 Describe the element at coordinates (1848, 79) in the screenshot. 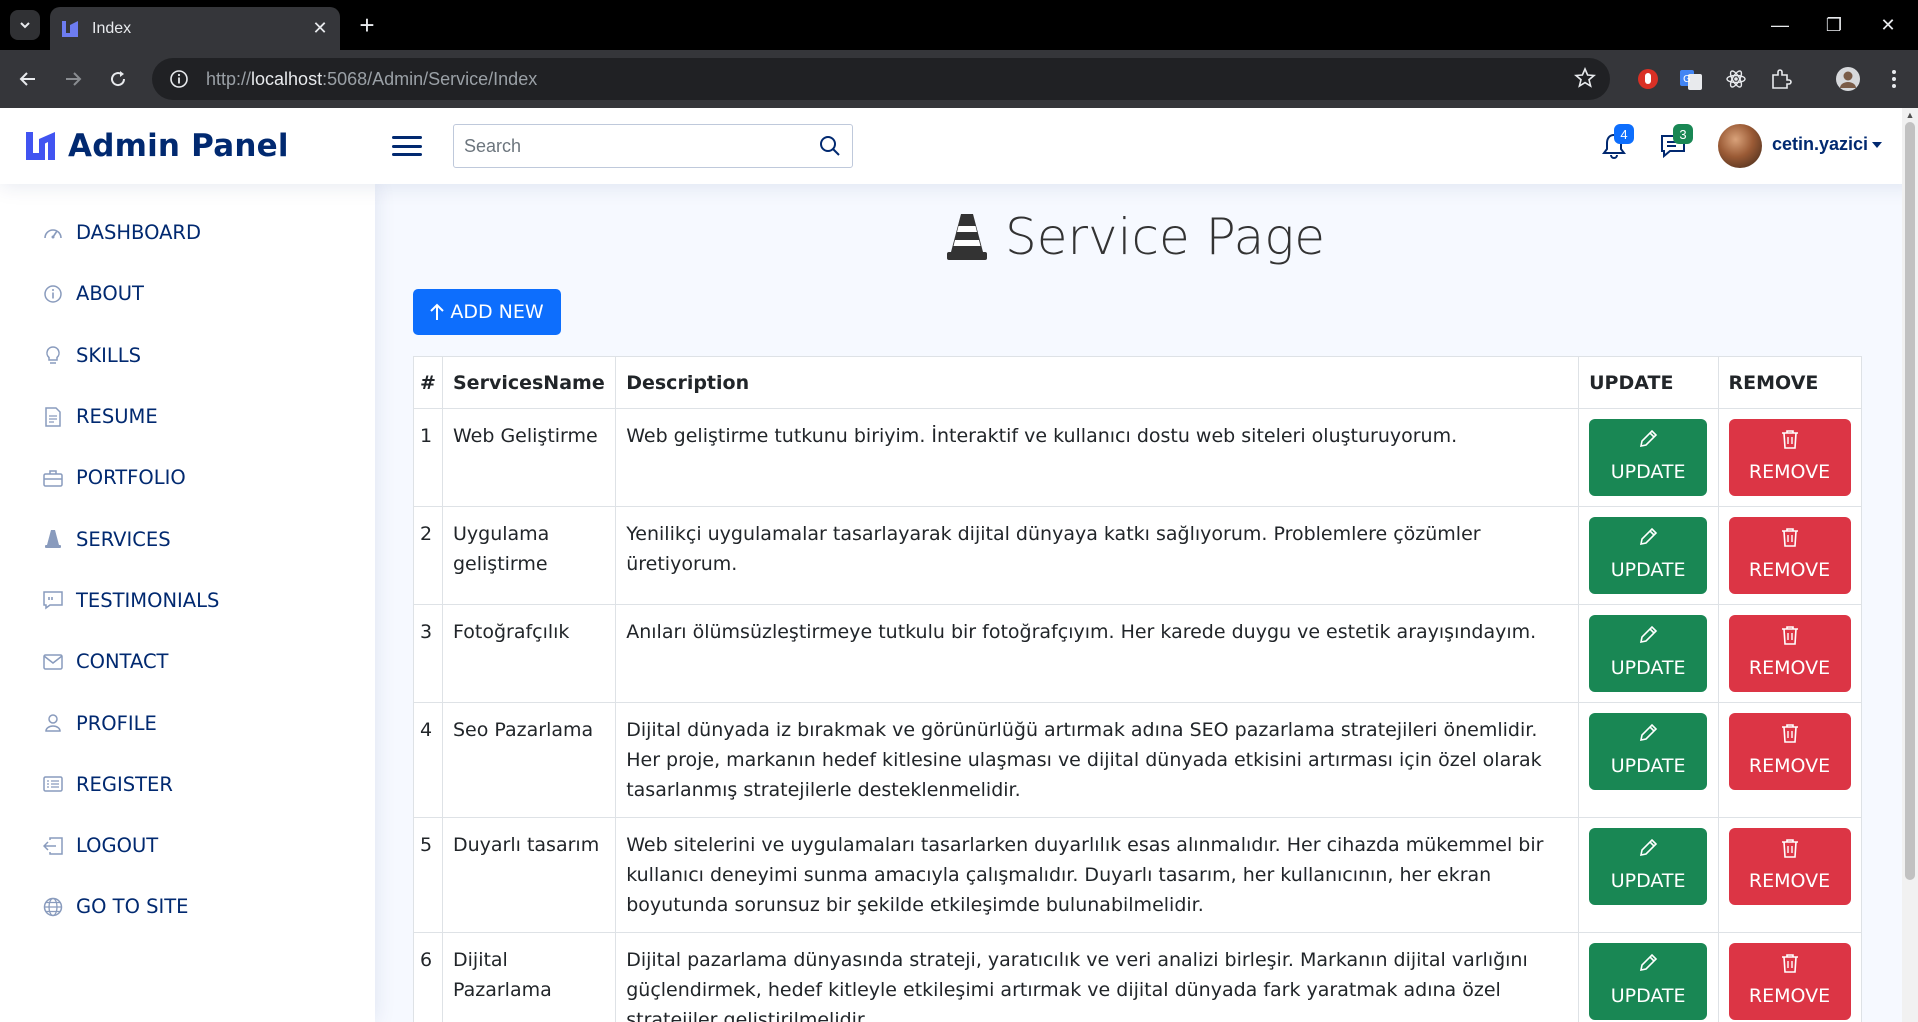

I see `profile-avatar-icon` at that location.